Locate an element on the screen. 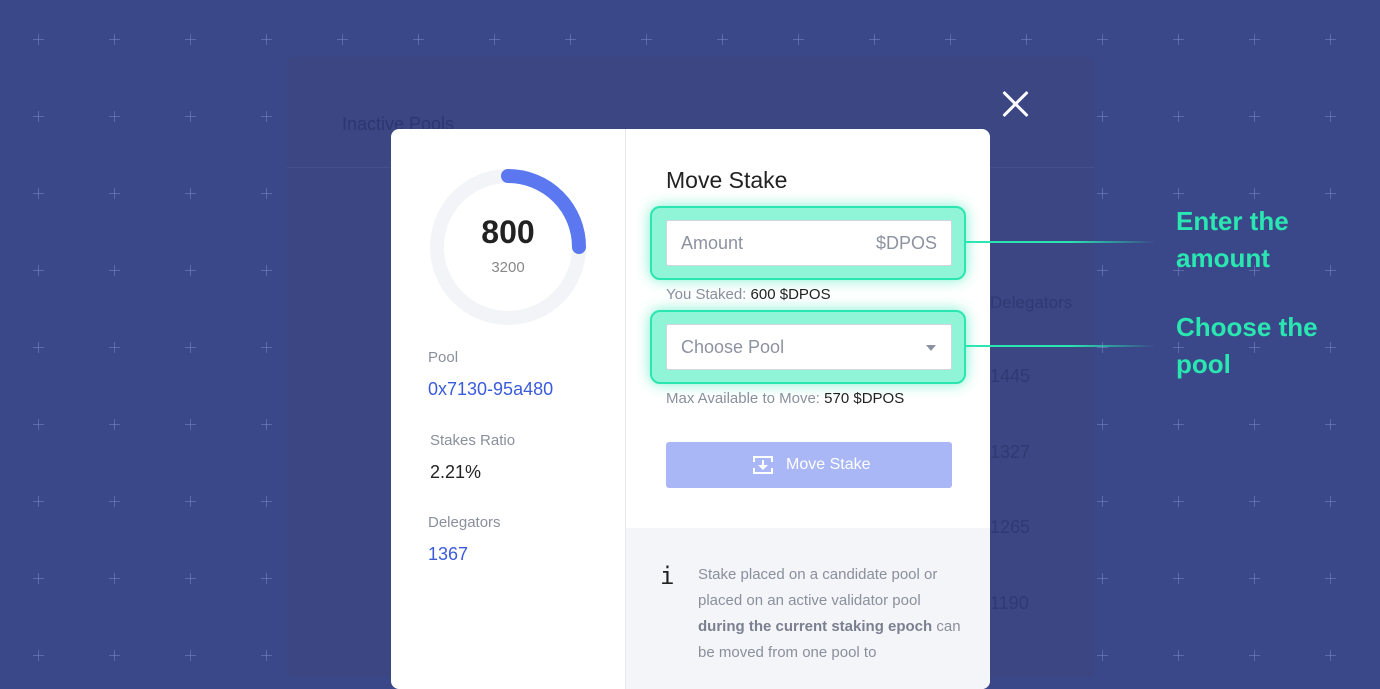 The width and height of the screenshot is (1380, 689). background-column-delegators: Delegators is located at coordinates (1031, 302).